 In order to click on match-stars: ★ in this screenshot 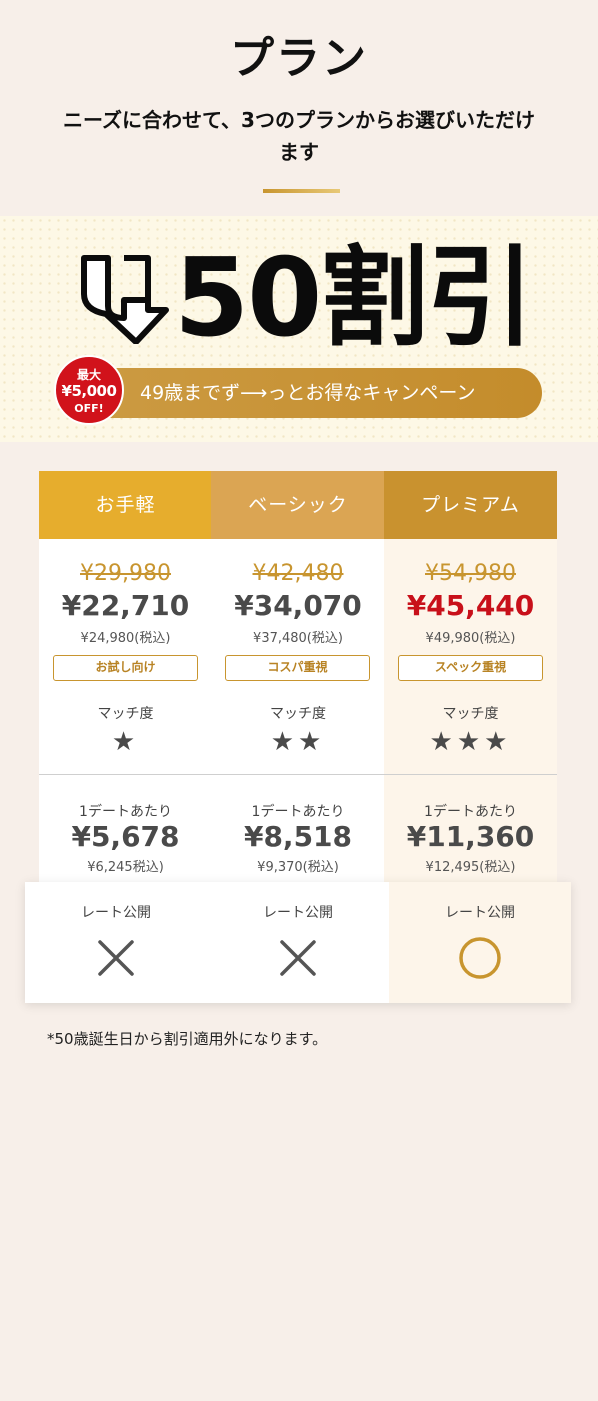, I will do `click(125, 742)`.